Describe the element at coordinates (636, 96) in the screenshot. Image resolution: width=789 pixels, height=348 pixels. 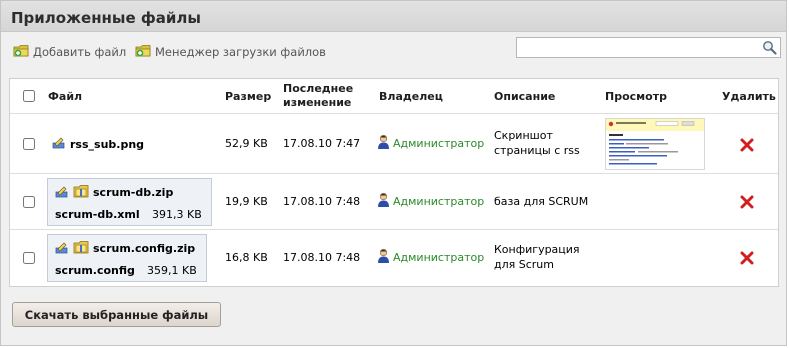
I see `column-header-preview: Просмотр` at that location.